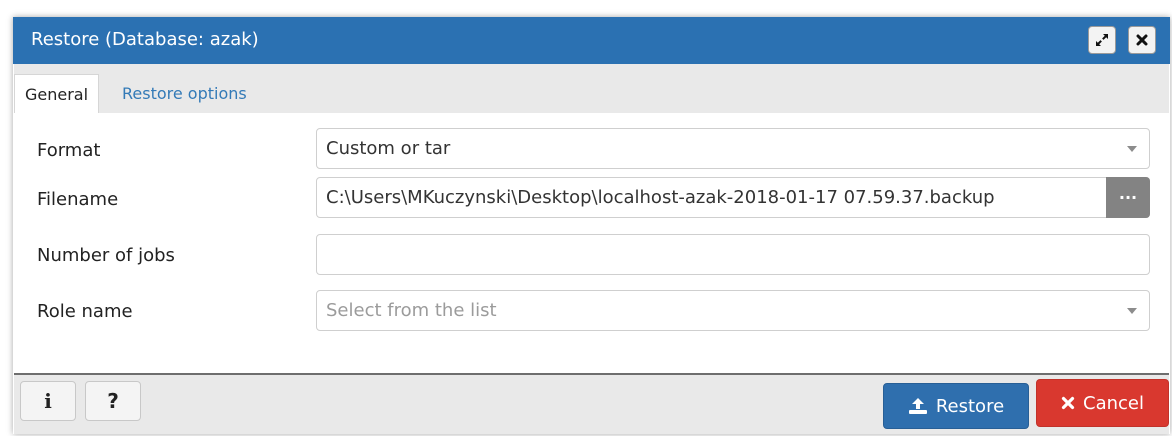 Image resolution: width=1172 pixels, height=436 pixels. I want to click on role-label: Role name, so click(85, 311).